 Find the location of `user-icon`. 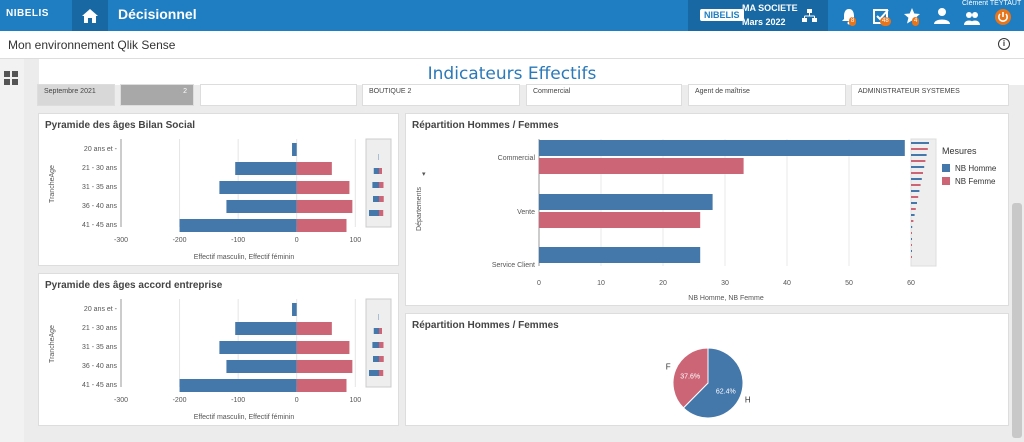

user-icon is located at coordinates (942, 16).